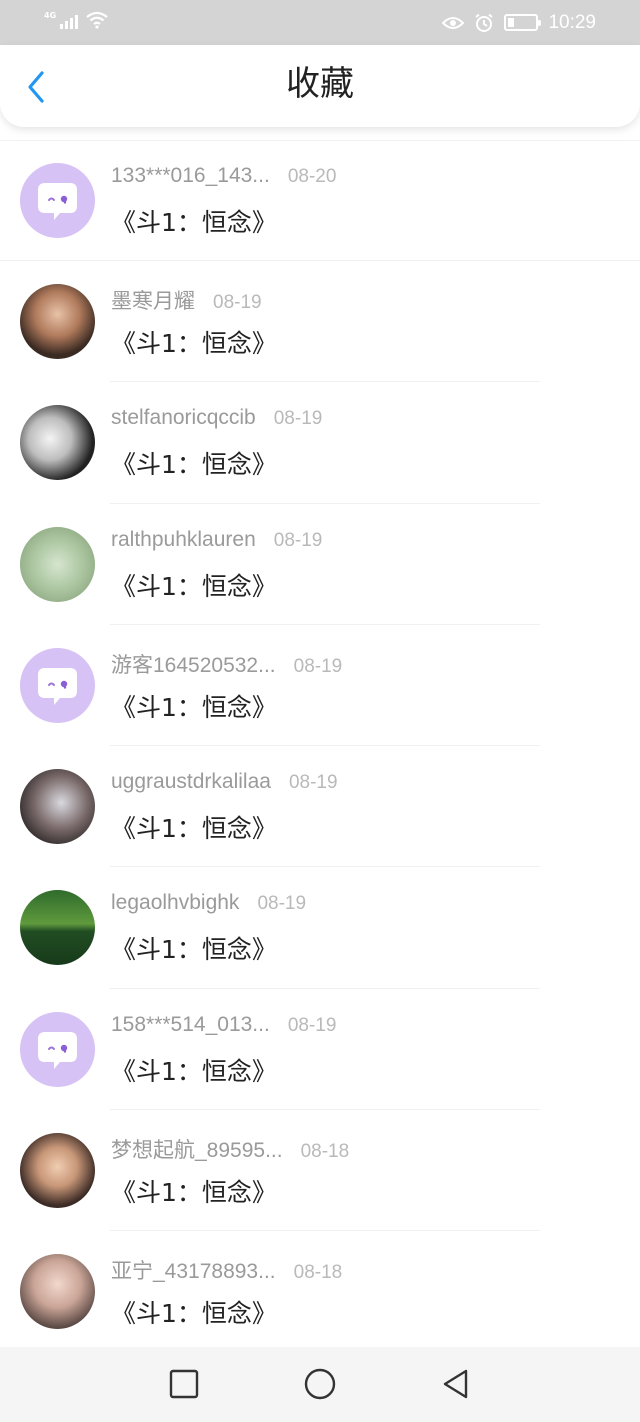 The image size is (640, 1422). What do you see at coordinates (175, 903) in the screenshot?
I see `row-username: legaolhvbighk` at bounding box center [175, 903].